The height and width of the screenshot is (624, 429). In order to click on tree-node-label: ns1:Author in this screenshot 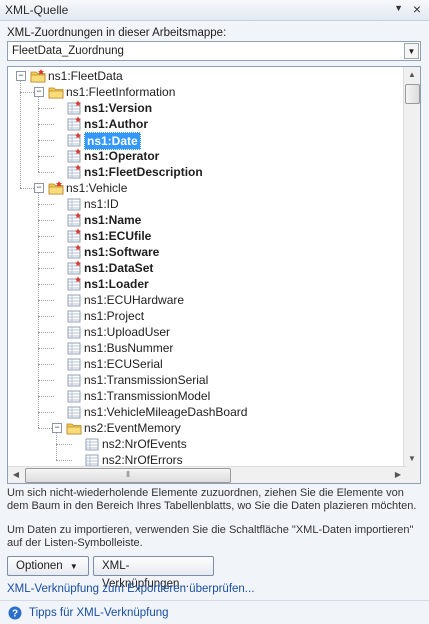, I will do `click(116, 124)`.